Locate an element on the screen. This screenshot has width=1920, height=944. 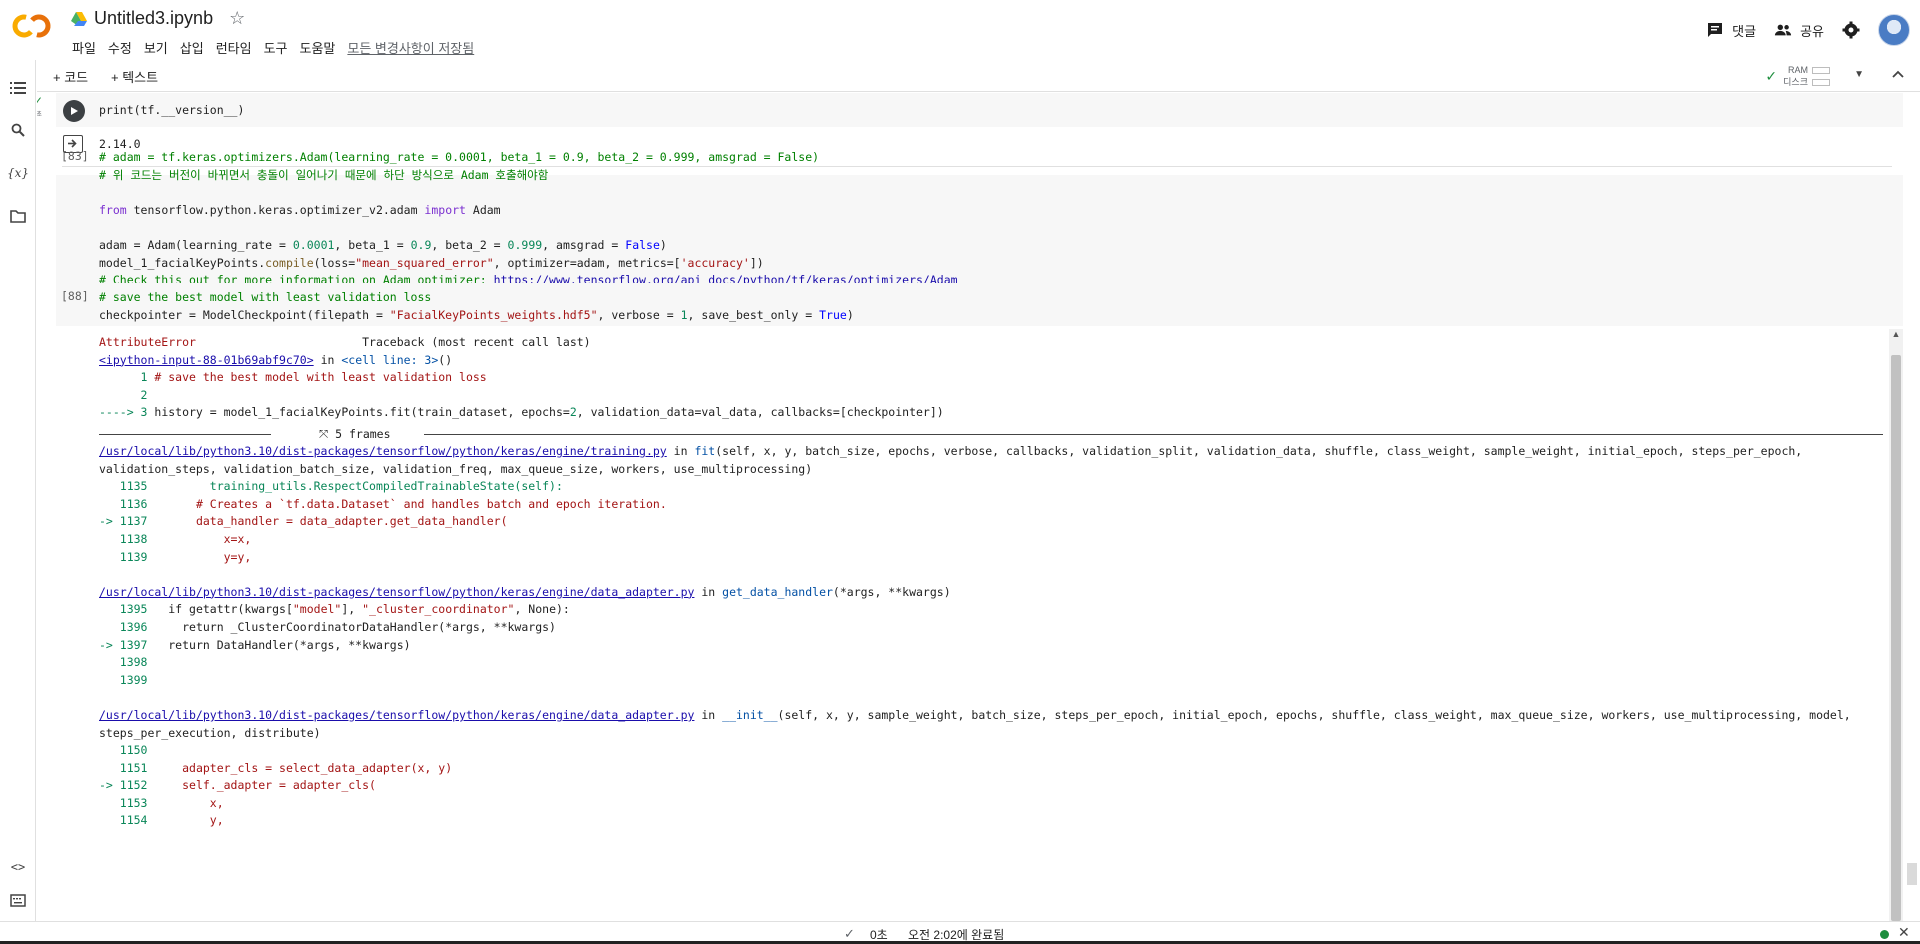
people-icon is located at coordinates (1783, 30).